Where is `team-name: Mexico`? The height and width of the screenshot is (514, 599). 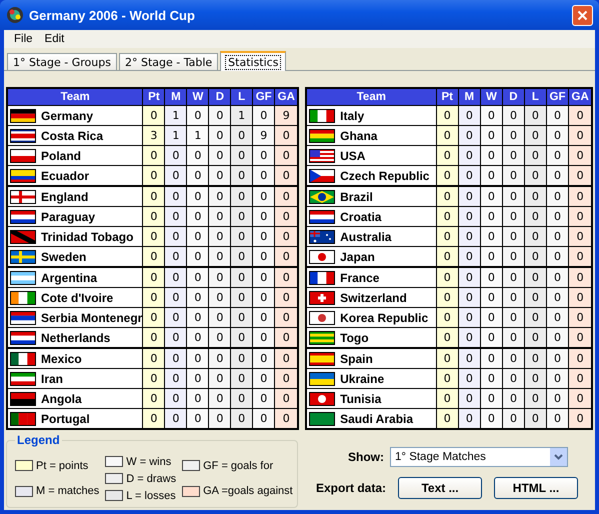 team-name: Mexico is located at coordinates (61, 359).